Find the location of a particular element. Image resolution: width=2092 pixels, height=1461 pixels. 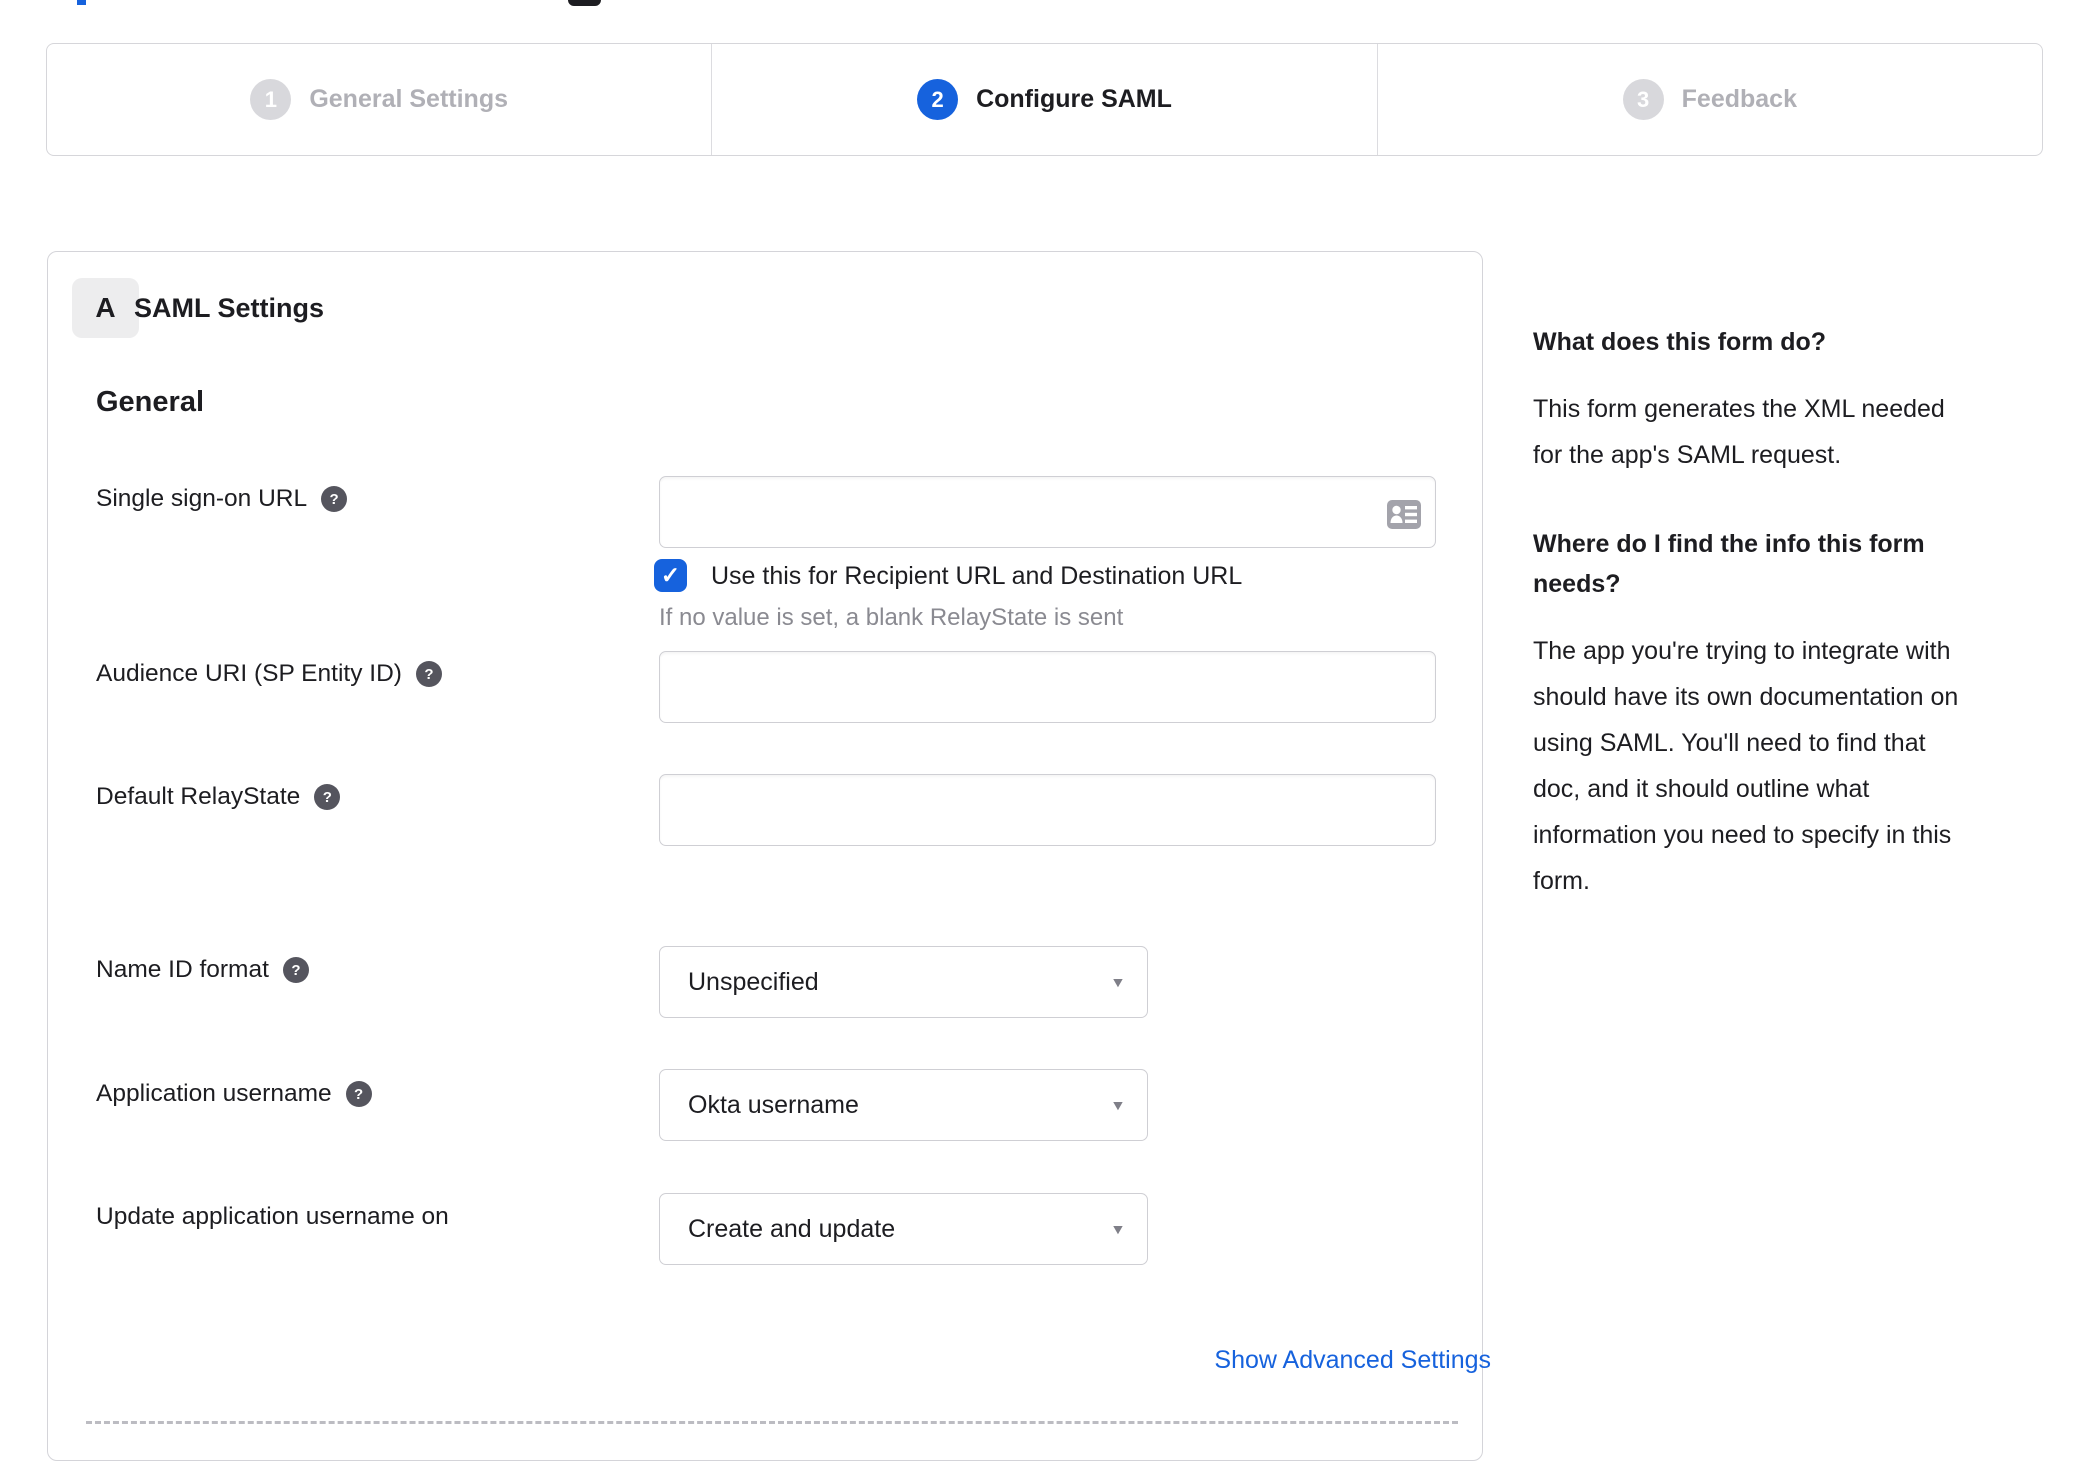

recipient-url-checkbox: ✓ is located at coordinates (670, 575).